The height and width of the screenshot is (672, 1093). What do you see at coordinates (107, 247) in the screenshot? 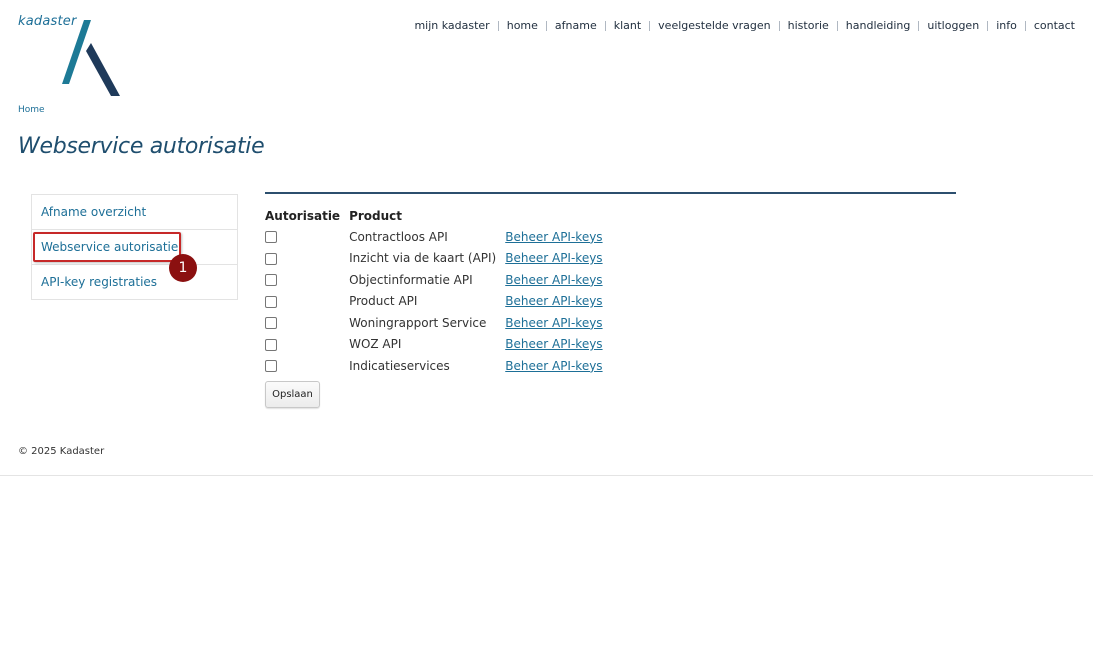
I see `highlight-box` at bounding box center [107, 247].